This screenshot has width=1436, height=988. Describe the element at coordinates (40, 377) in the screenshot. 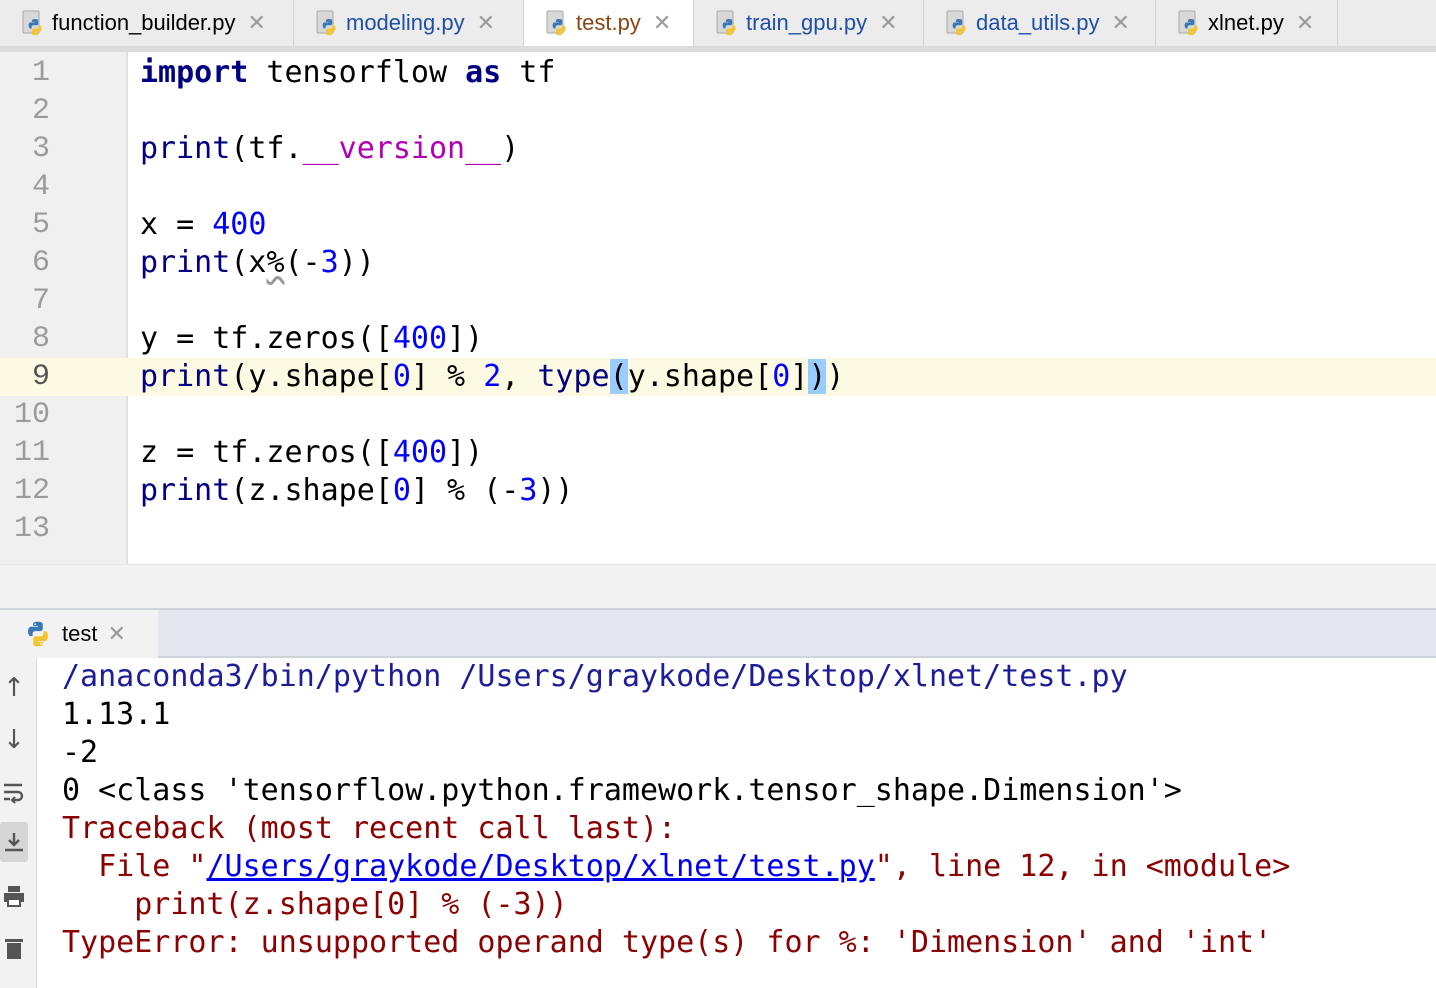

I see `line-number: 9` at that location.